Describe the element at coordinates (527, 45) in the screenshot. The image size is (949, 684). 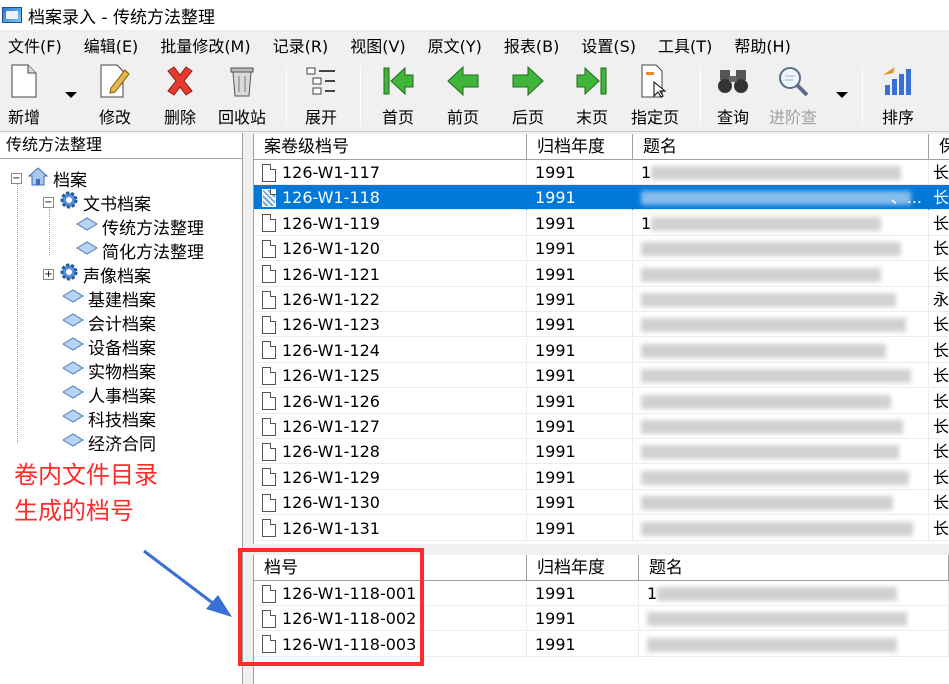
I see `menu-report: 报表(B)` at that location.